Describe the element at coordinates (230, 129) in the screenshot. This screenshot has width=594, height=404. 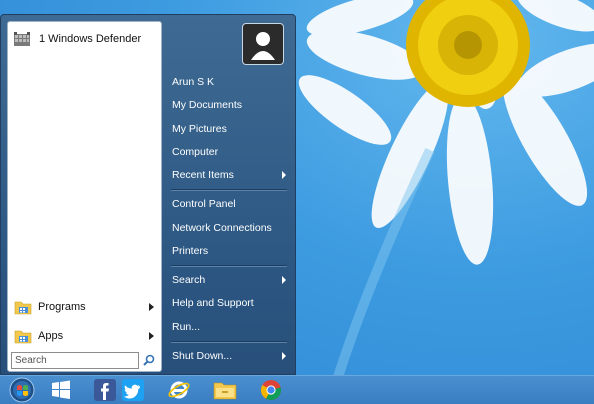
I see `my-pictures-link: My Pictures` at that location.